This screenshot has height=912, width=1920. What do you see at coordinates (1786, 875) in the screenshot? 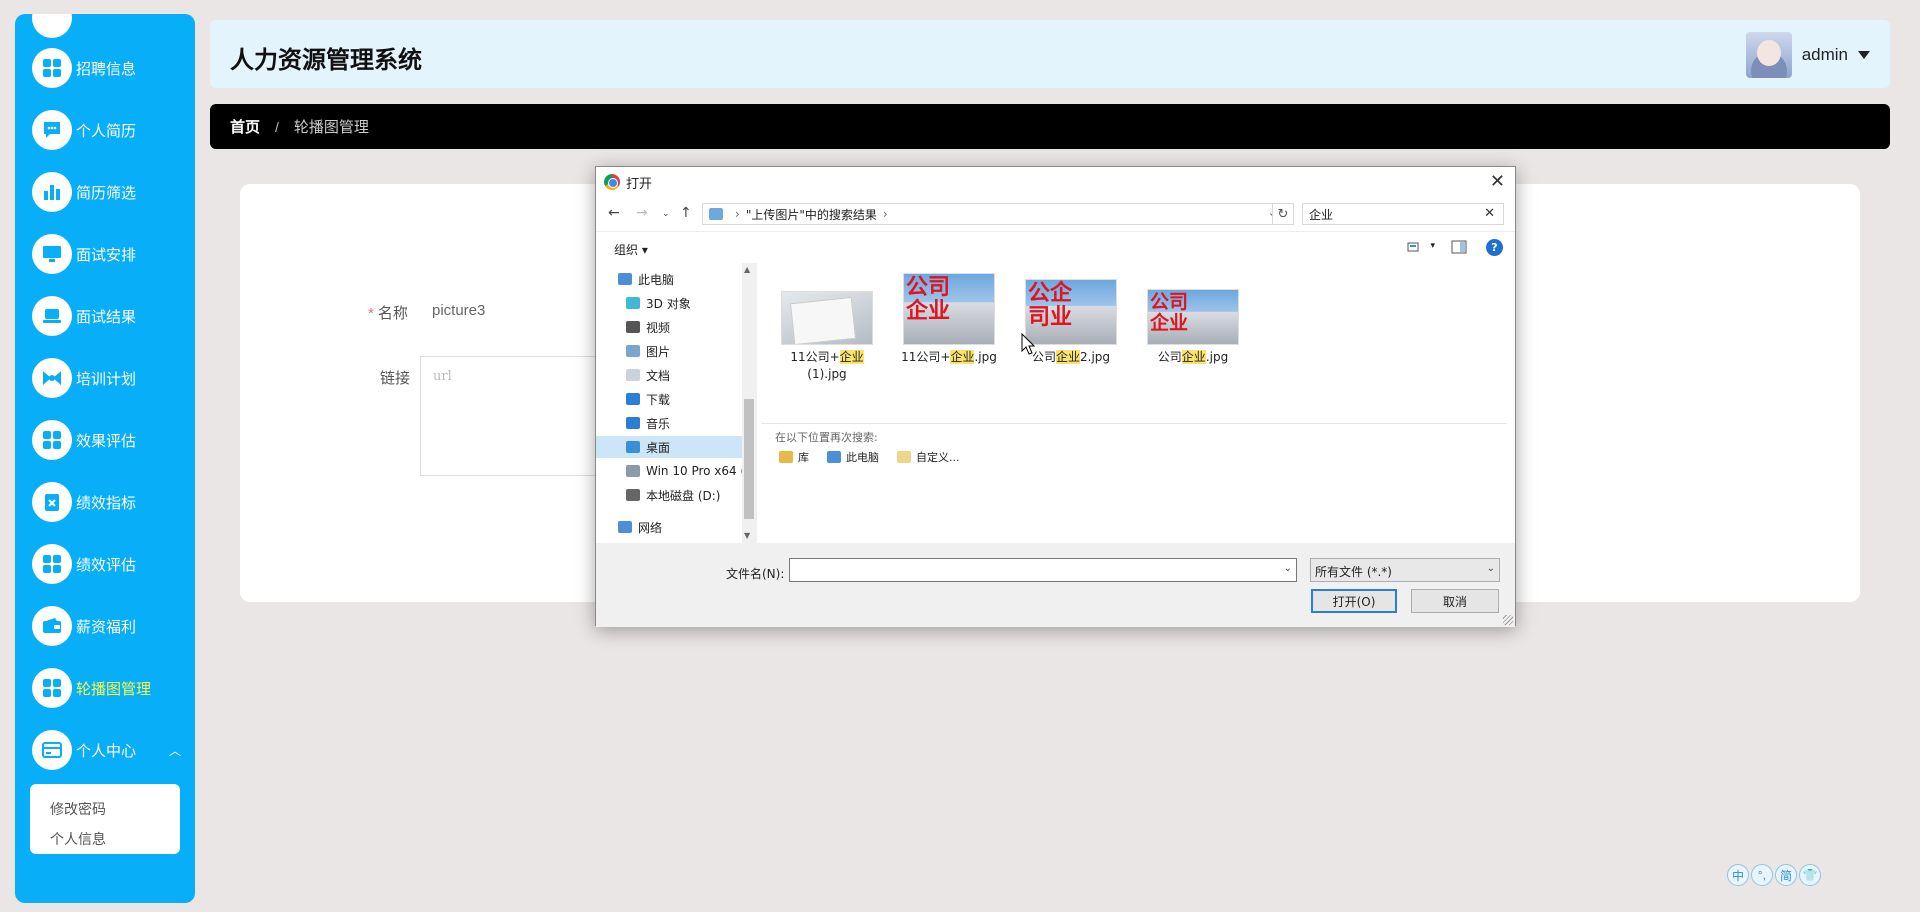
I see `ime-simplified: 简` at bounding box center [1786, 875].